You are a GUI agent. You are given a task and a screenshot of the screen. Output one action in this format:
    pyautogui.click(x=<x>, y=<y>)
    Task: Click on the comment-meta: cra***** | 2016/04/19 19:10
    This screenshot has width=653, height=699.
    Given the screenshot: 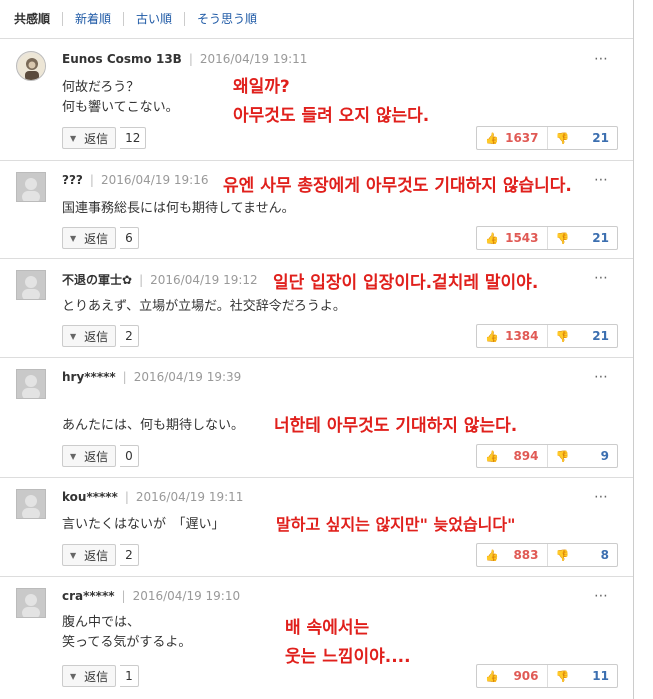 What is the action you would take?
    pyautogui.click(x=151, y=596)
    